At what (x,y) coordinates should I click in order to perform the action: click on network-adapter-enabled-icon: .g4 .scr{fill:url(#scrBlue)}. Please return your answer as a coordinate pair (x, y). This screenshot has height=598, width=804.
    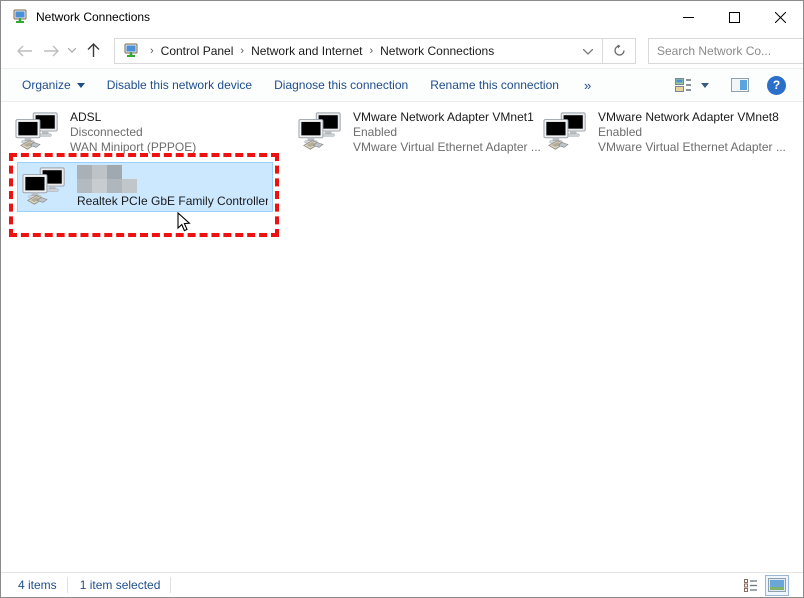
    Looking at the image, I should click on (43, 186).